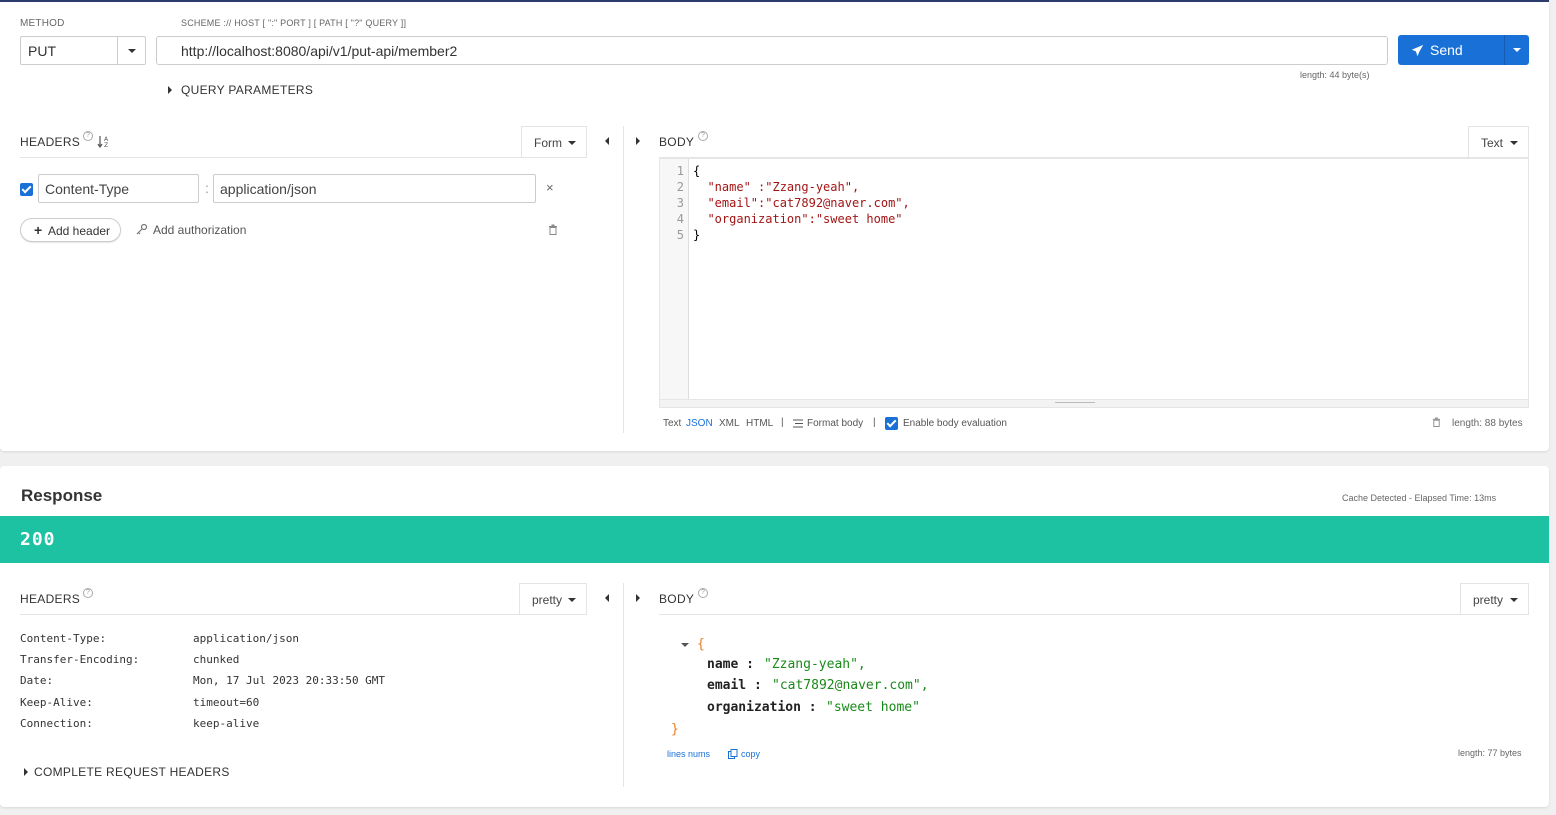 The width and height of the screenshot is (1556, 815). What do you see at coordinates (246, 638) in the screenshot?
I see `header-value: application/json` at bounding box center [246, 638].